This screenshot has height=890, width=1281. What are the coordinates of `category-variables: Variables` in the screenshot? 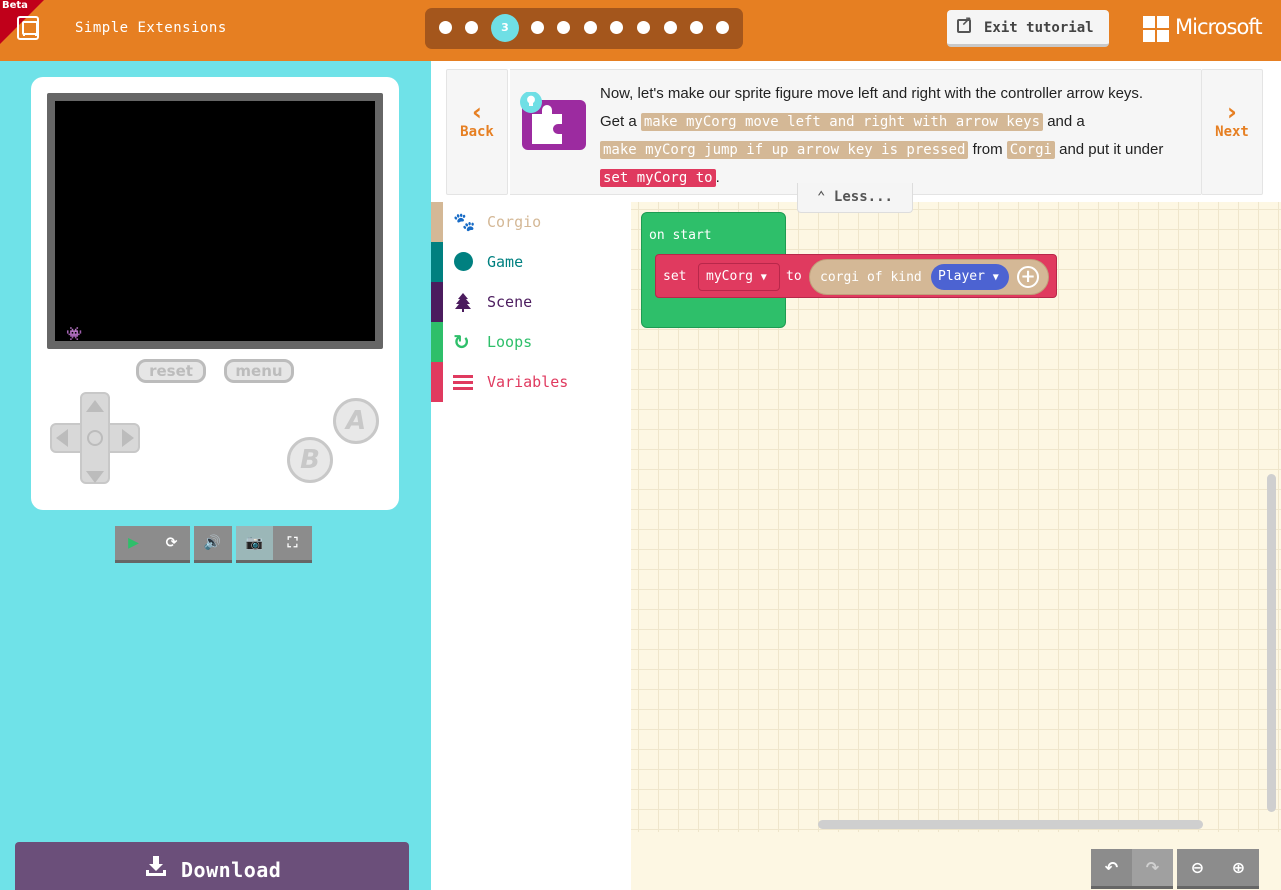 It's located at (531, 382).